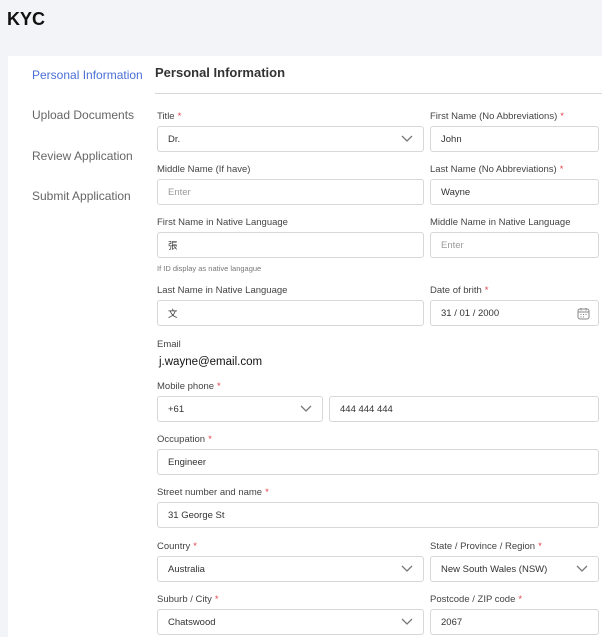 This screenshot has width=602, height=637. I want to click on first-name-native-label: First Name in Native Language, so click(222, 222).